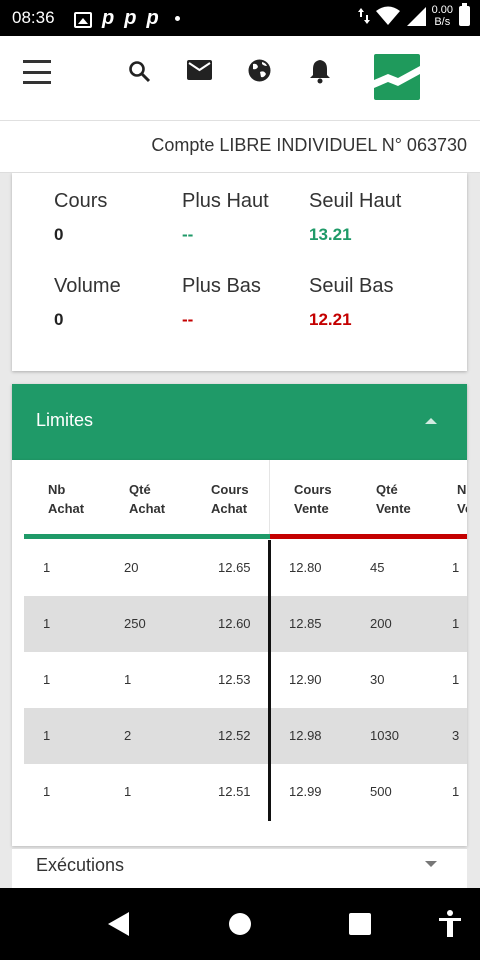 Image resolution: width=480 pixels, height=960 pixels. I want to click on header-nb-achat: Nb Achat, so click(66, 499).